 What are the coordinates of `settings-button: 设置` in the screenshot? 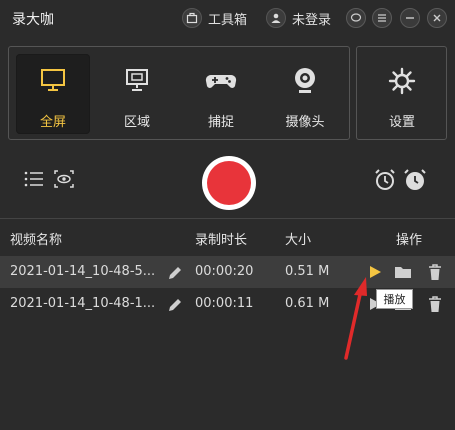 It's located at (401, 93).